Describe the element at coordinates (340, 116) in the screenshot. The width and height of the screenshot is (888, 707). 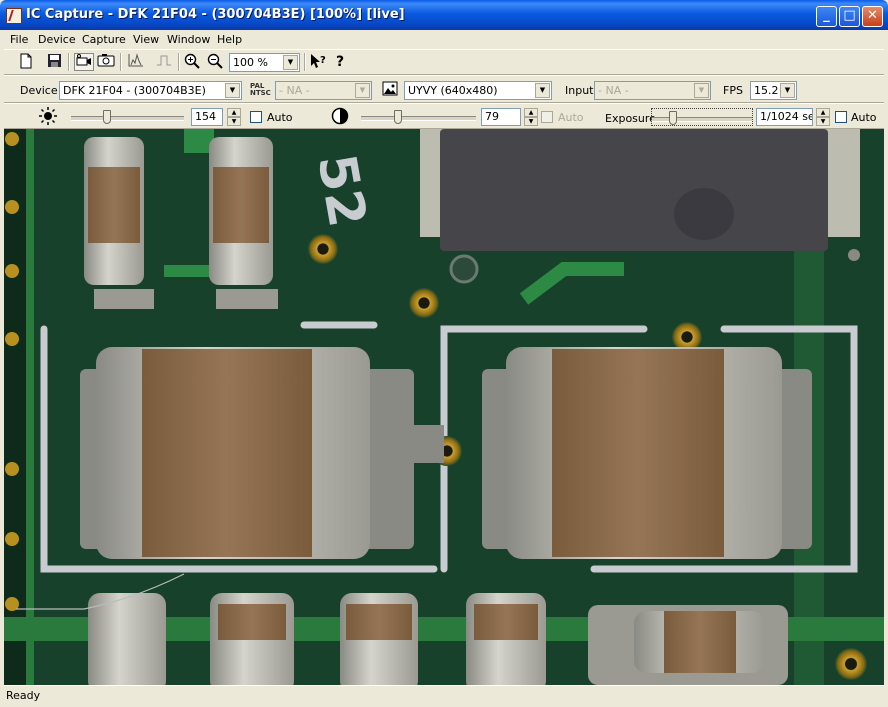
I see `contrast-icon` at that location.